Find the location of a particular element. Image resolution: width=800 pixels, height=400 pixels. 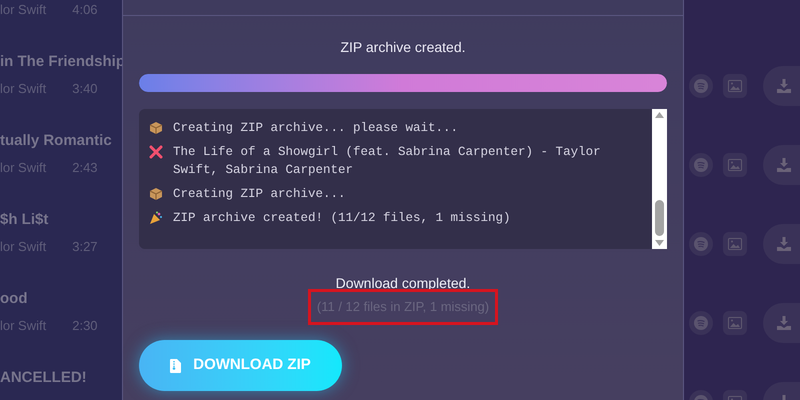

track-title: ood is located at coordinates (14, 298).